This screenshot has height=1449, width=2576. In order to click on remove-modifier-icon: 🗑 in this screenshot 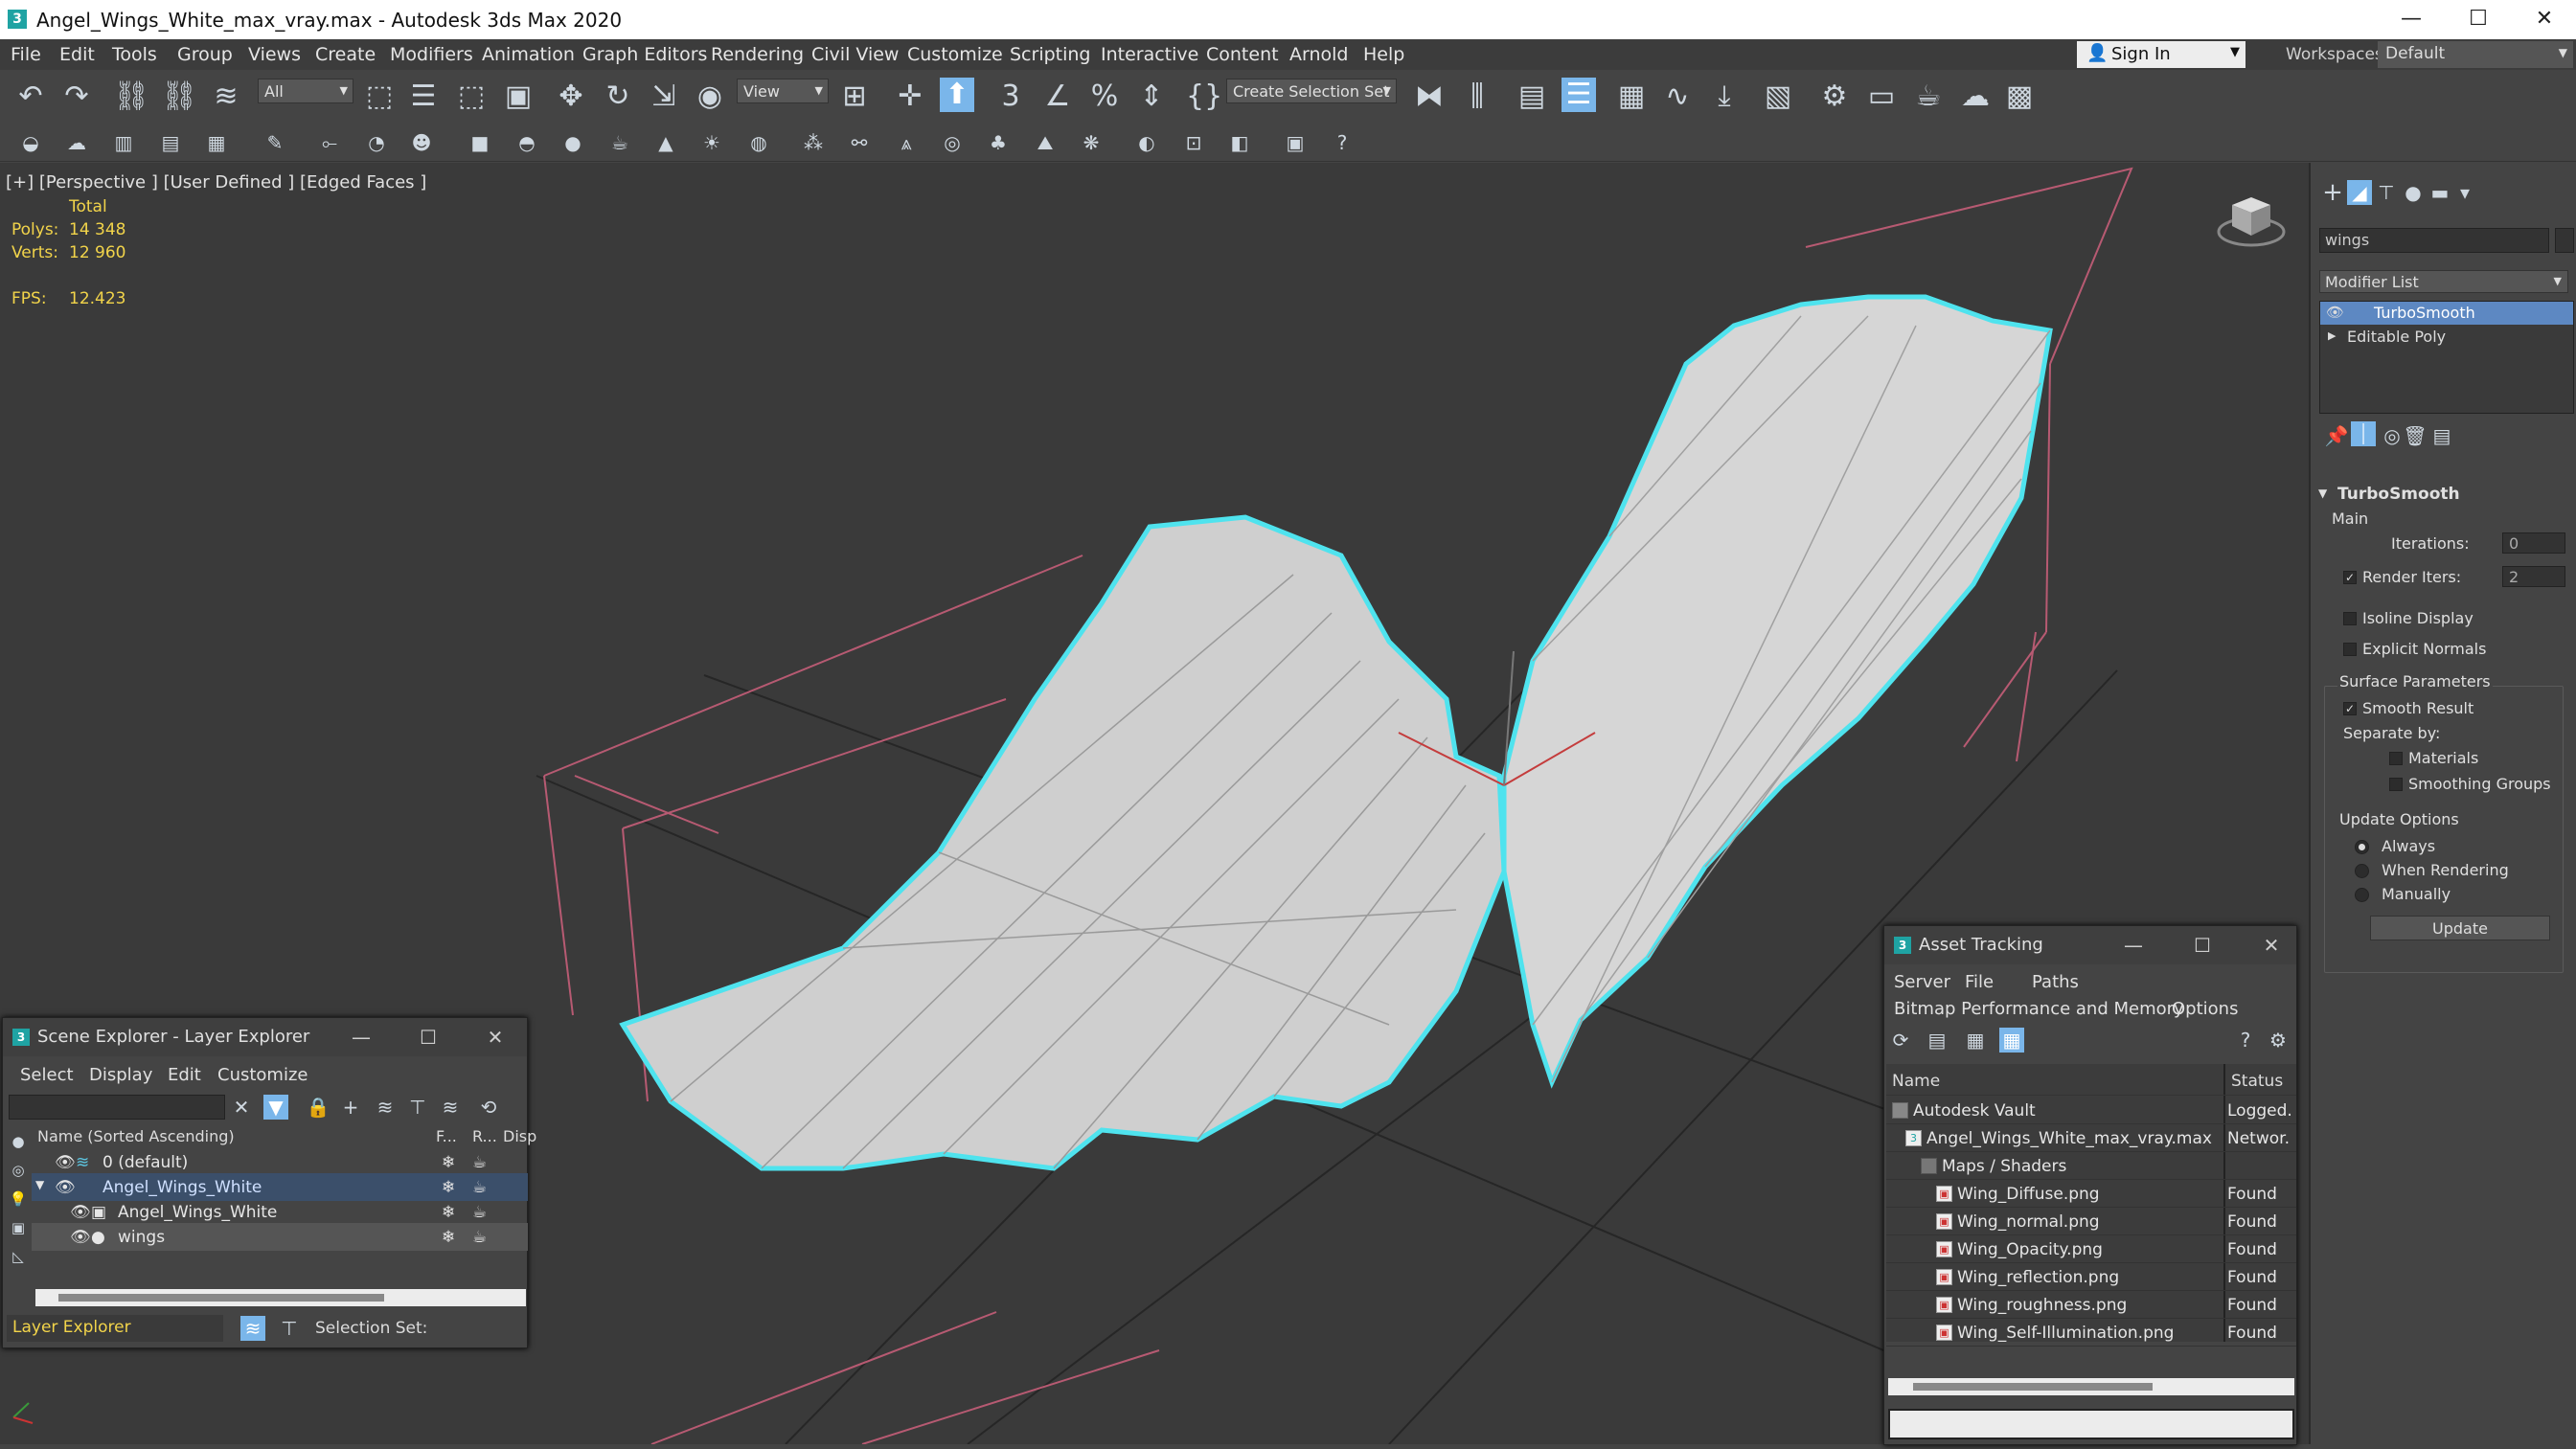, I will do `click(2415, 435)`.